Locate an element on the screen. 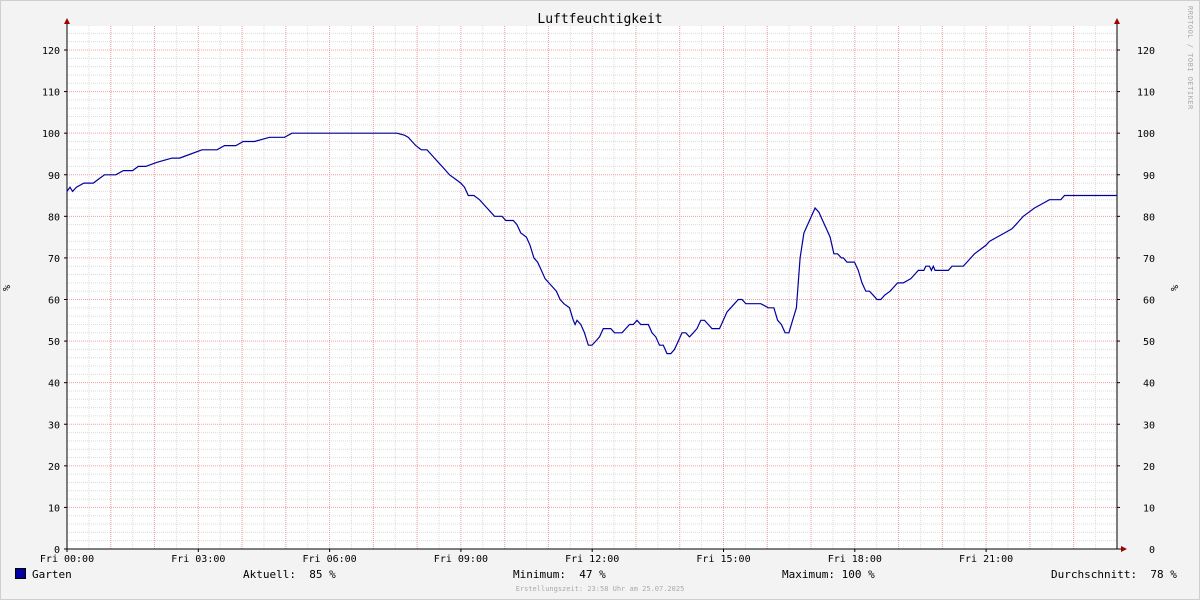 This screenshot has width=1200, height=600. y-axis-arrow-right is located at coordinates (1117, 21).